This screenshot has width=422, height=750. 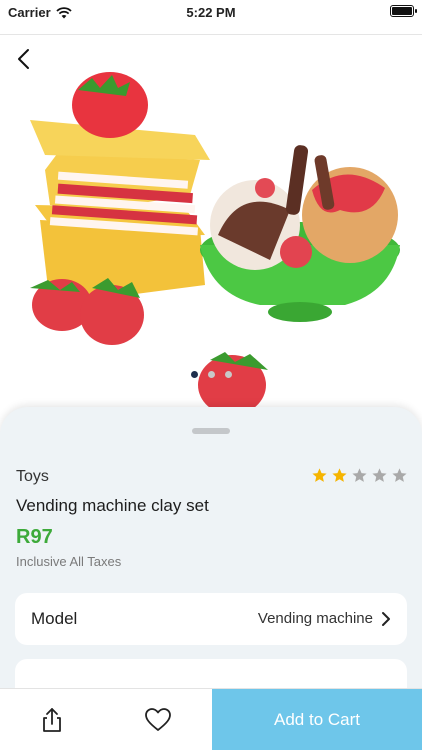 What do you see at coordinates (386, 619) in the screenshot?
I see `chevron-right-icon` at bounding box center [386, 619].